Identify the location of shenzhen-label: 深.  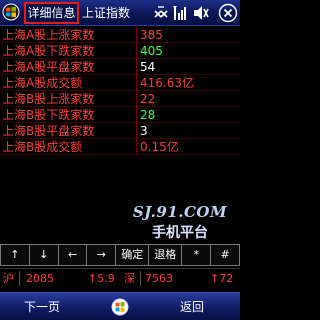
(129, 278).